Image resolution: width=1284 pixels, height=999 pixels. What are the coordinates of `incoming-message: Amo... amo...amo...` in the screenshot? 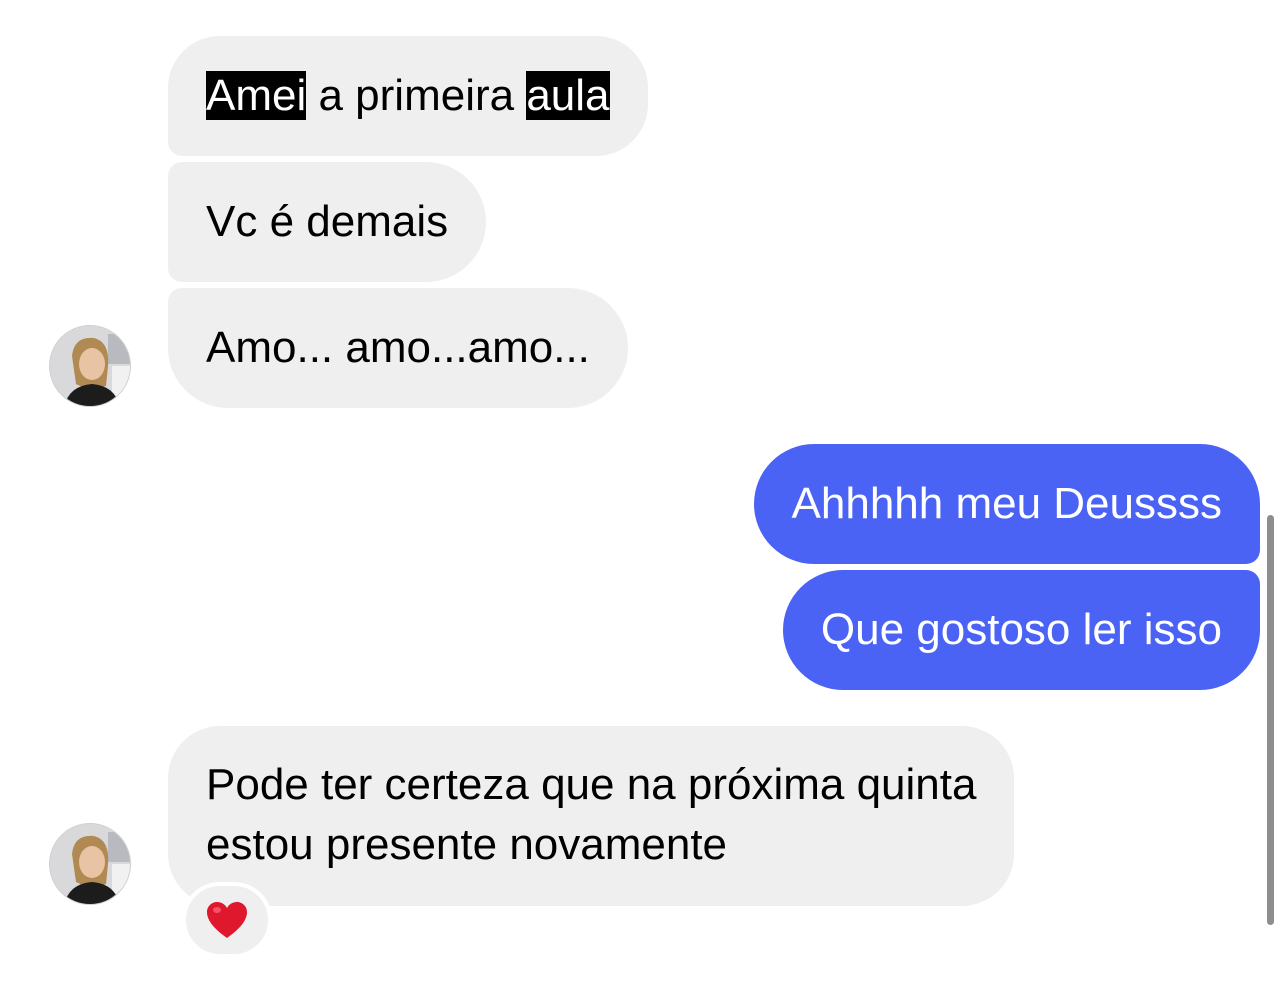 It's located at (398, 348).